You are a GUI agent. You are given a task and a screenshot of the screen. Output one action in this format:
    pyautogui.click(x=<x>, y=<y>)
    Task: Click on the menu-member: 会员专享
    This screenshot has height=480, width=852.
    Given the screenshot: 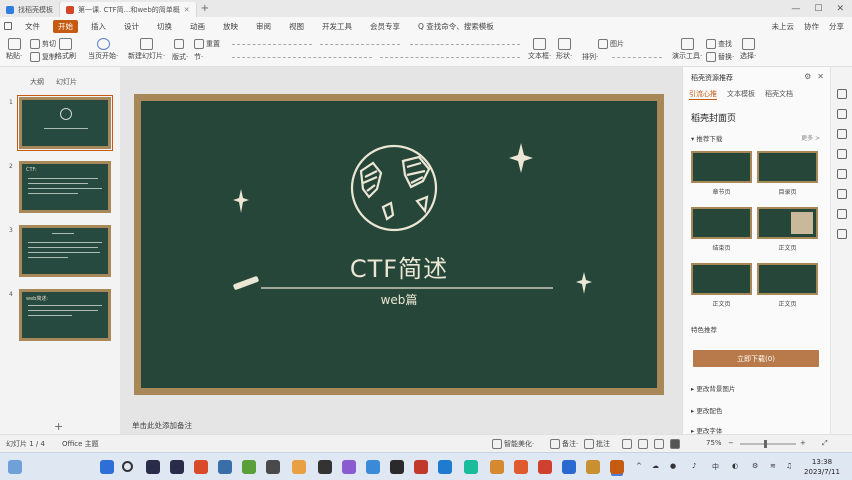 What is the action you would take?
    pyautogui.click(x=385, y=26)
    